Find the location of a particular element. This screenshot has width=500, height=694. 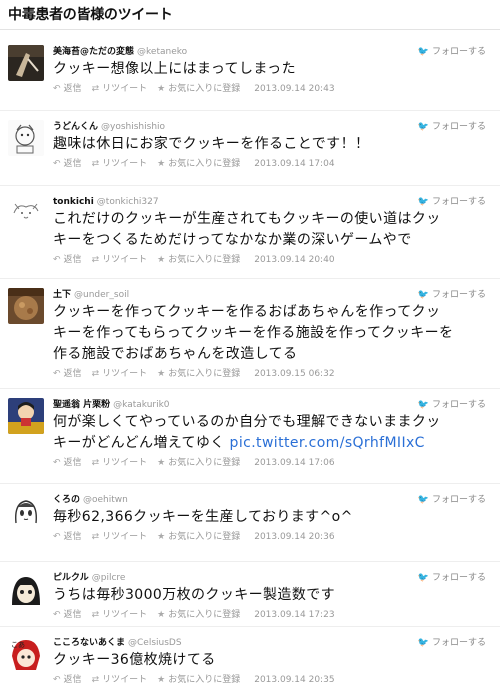

tweet-timestamp: 2013.09.14 17:06 is located at coordinates (294, 463).